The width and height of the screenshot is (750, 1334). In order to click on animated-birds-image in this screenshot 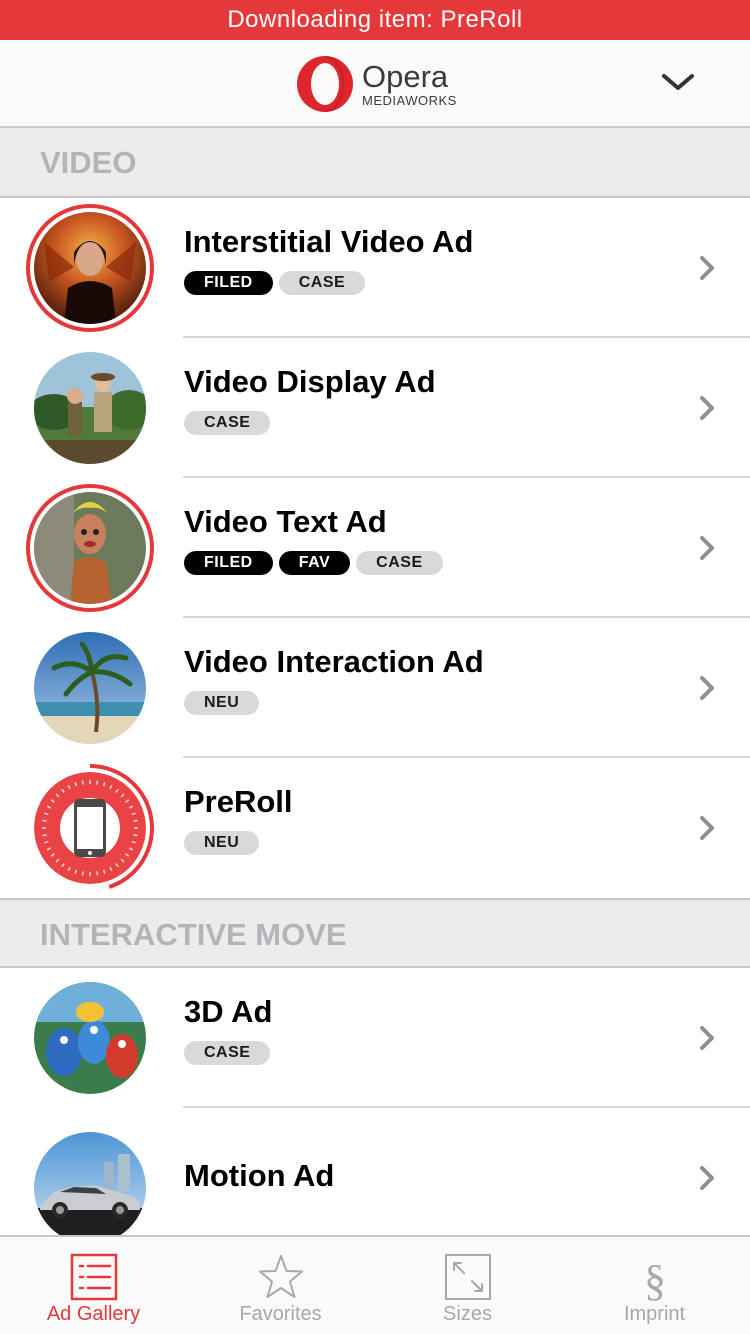, I will do `click(90, 1038)`.